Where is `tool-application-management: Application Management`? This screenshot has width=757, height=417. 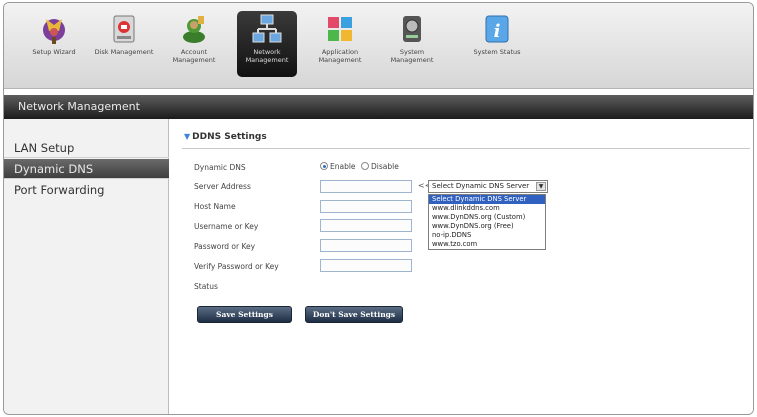 tool-application-management: Application Management is located at coordinates (340, 44).